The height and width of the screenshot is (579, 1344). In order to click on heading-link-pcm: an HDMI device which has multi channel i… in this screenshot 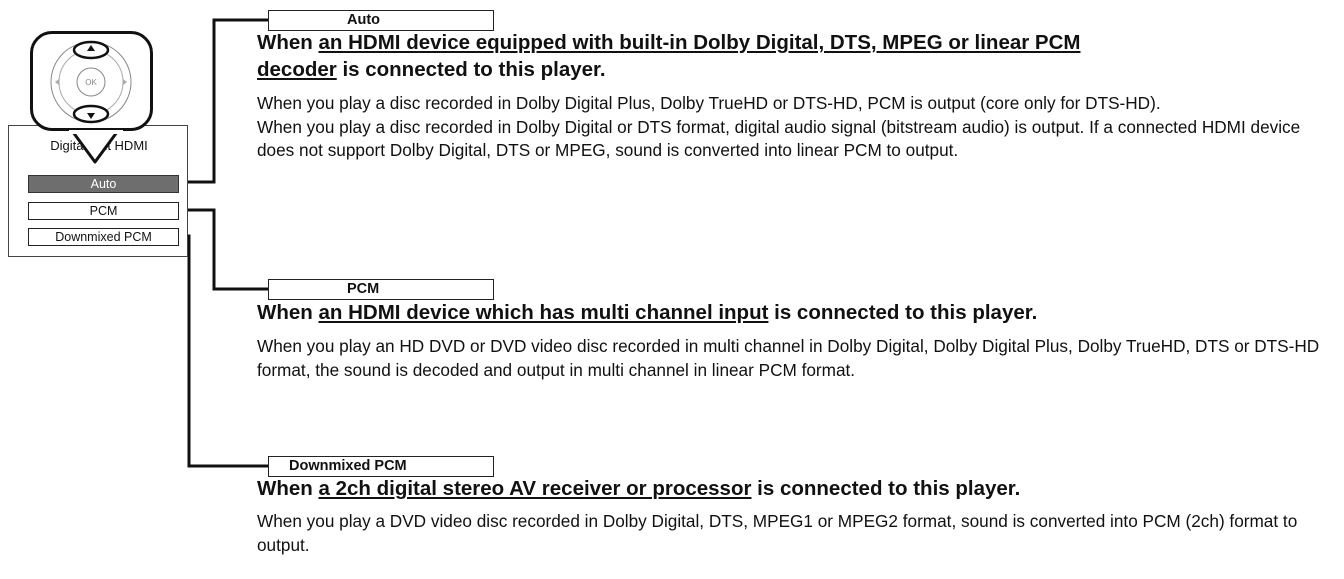, I will do `click(543, 312)`.